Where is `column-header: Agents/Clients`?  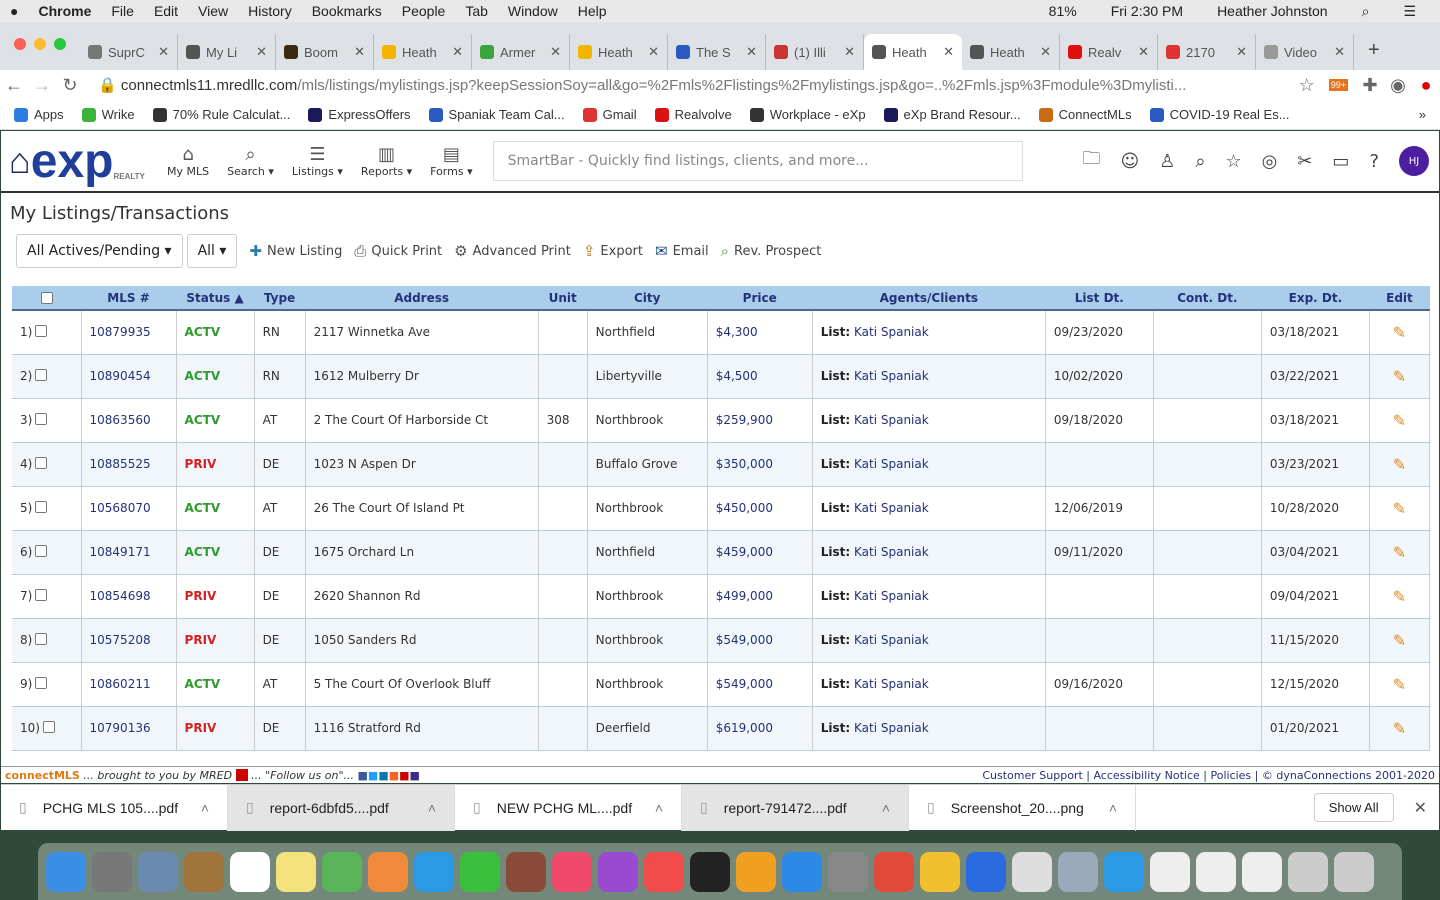
column-header: Agents/Clients is located at coordinates (929, 298).